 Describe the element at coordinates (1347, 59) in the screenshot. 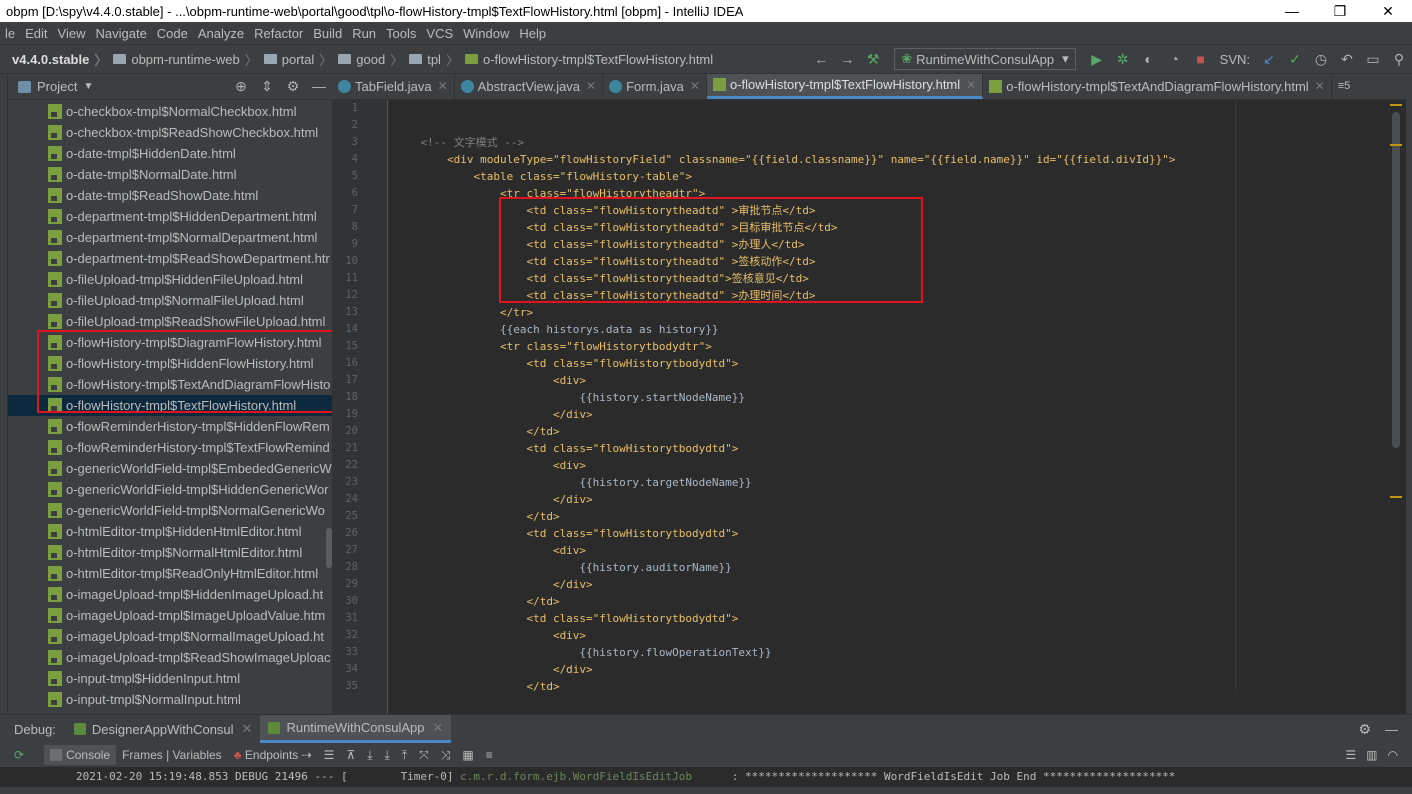

I see `revert-icon: ↶` at that location.